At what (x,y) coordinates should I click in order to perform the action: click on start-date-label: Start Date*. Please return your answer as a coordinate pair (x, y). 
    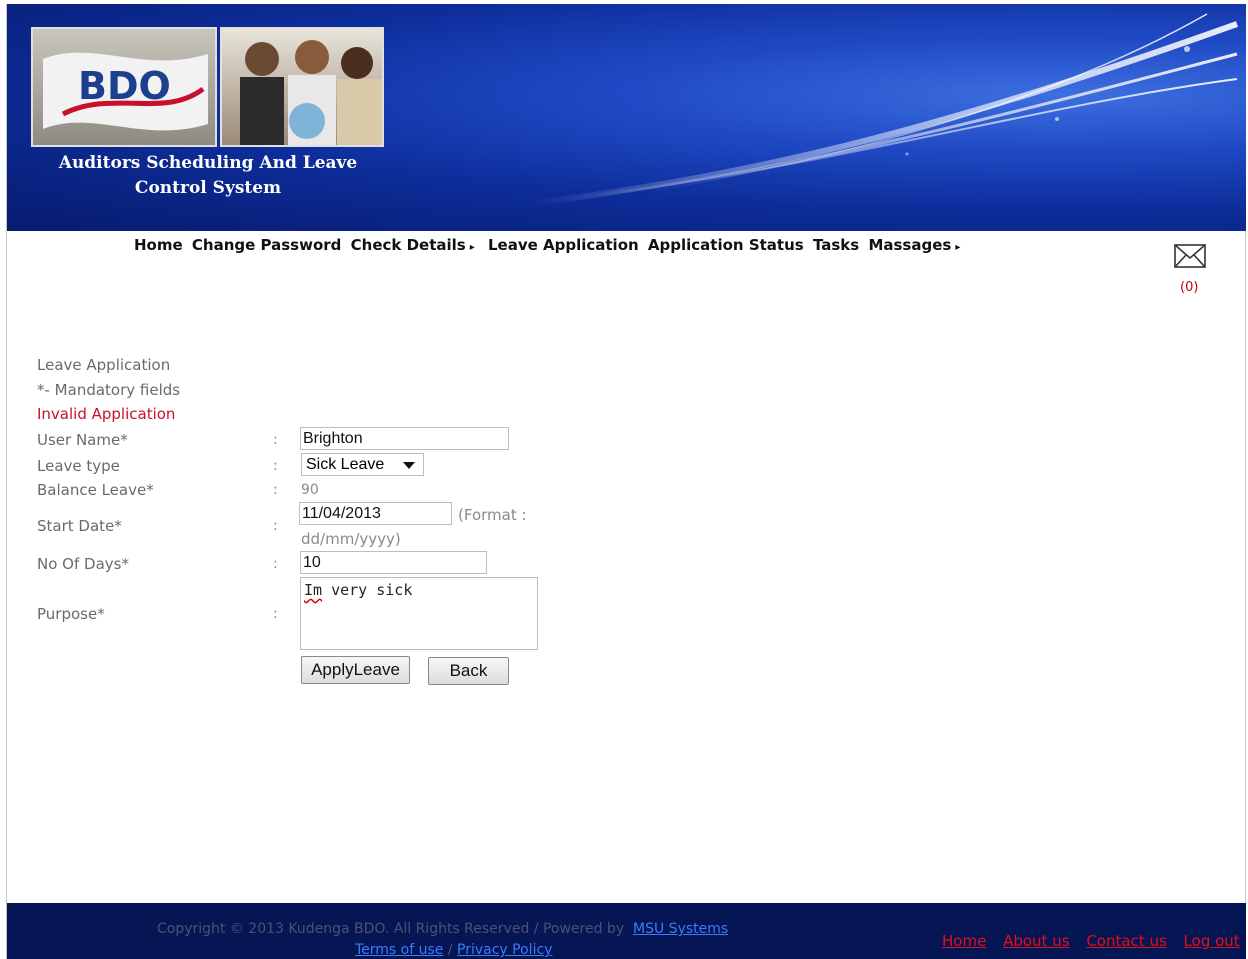
    Looking at the image, I should click on (79, 526).